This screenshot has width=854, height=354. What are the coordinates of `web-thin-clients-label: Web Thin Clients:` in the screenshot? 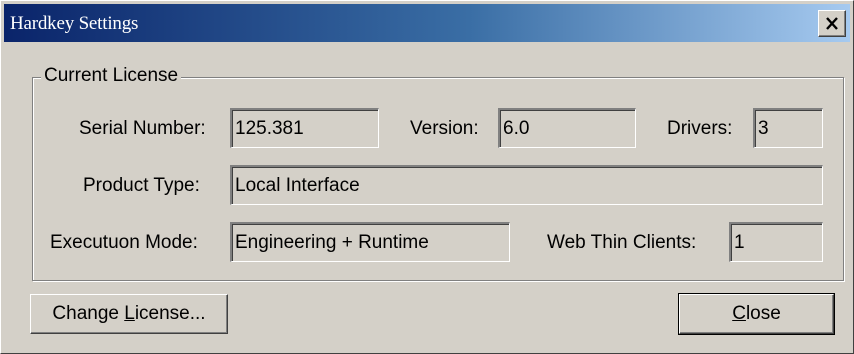 It's located at (622, 242).